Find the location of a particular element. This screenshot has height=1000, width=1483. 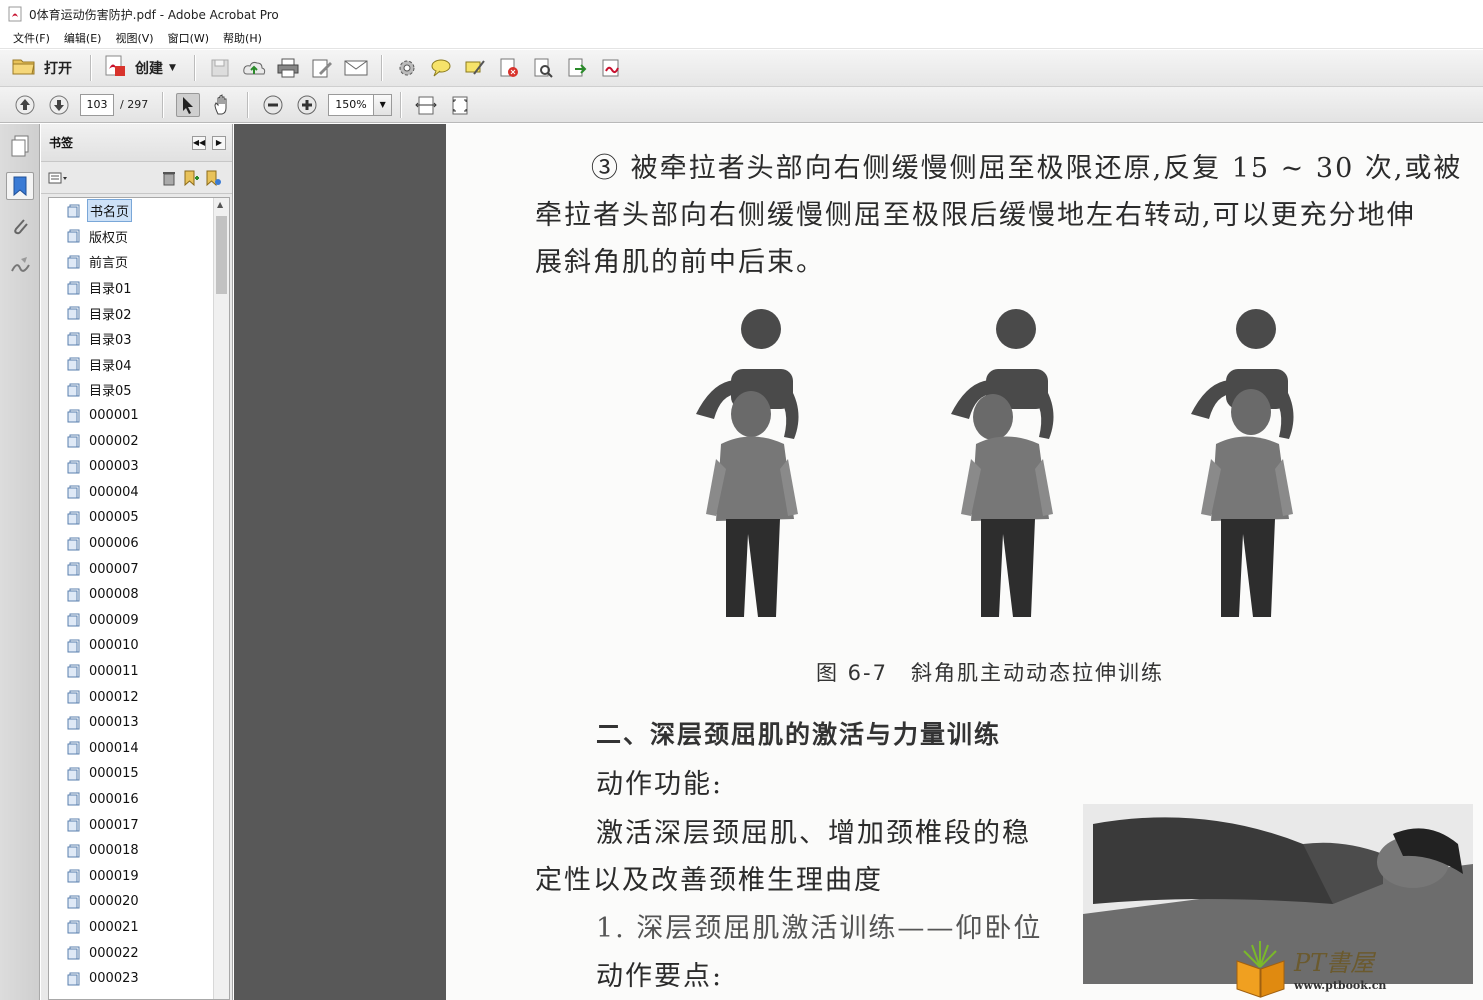

edit-document-icon is located at coordinates (322, 68).